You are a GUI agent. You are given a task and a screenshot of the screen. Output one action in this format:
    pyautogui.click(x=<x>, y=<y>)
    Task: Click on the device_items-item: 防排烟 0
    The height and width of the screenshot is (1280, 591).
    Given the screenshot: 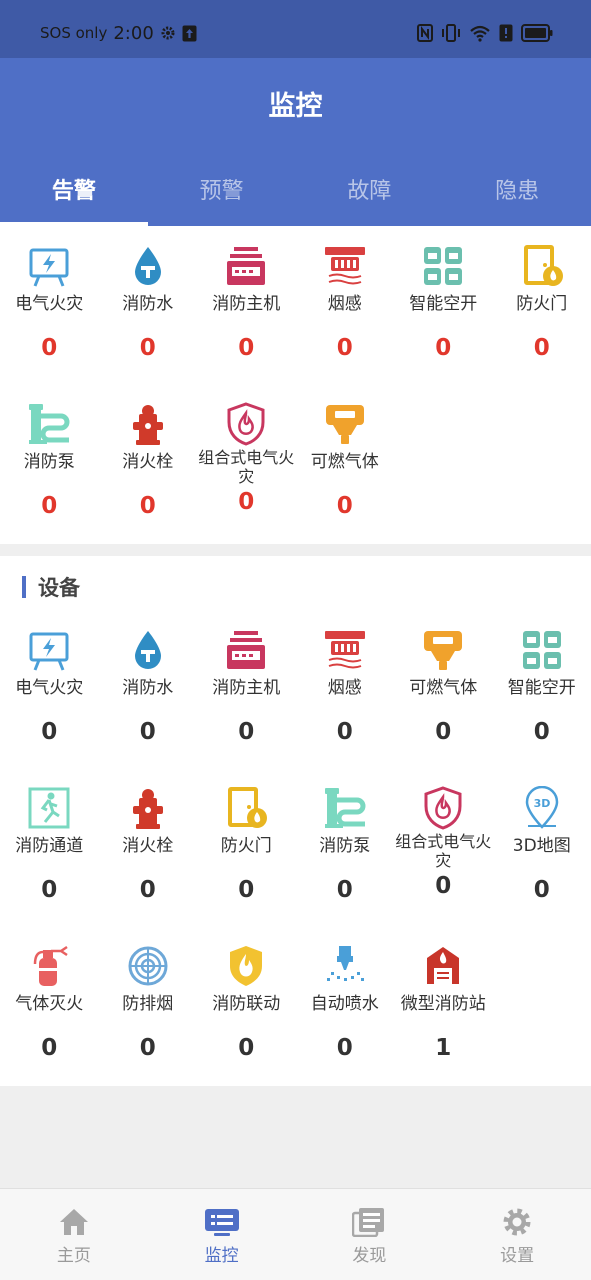 What is the action you would take?
    pyautogui.click(x=148, y=1003)
    